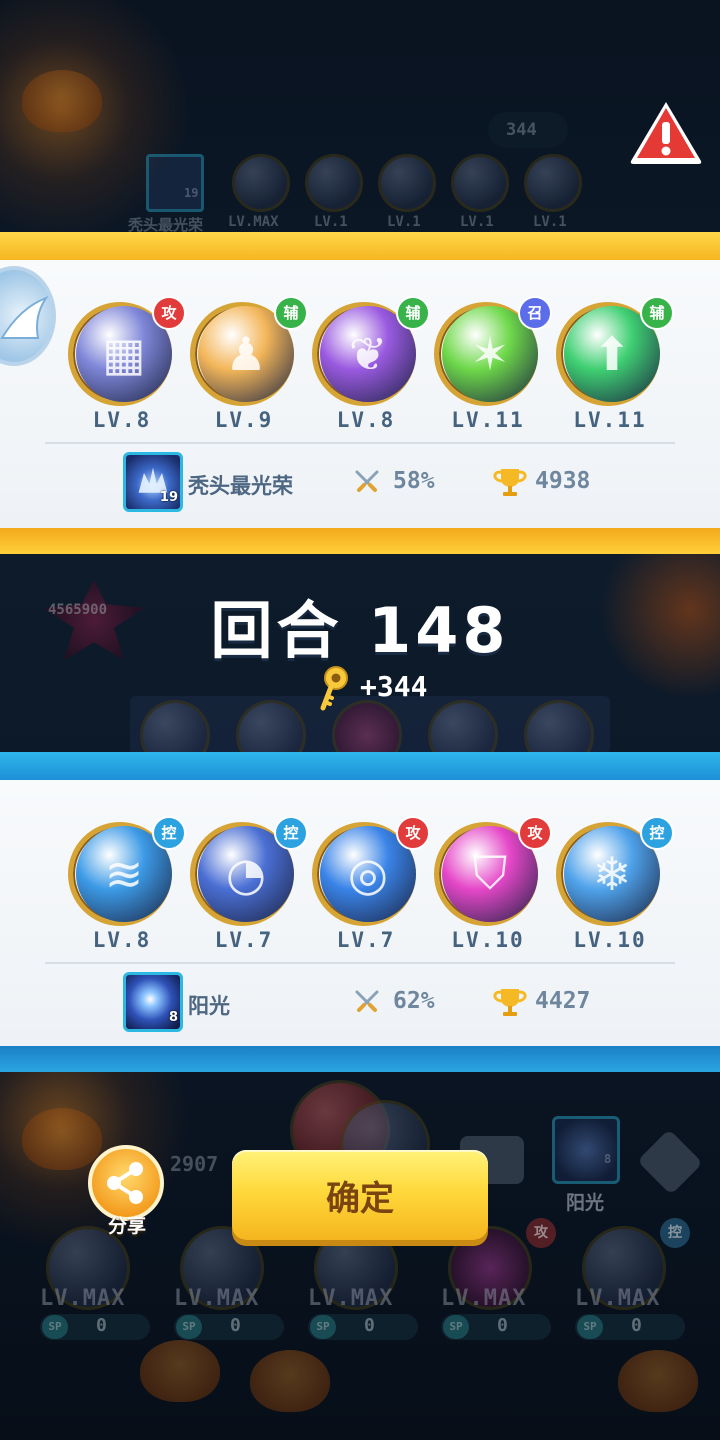  Describe the element at coordinates (168, 497) in the screenshot. I see `avatar-level: 19` at that location.